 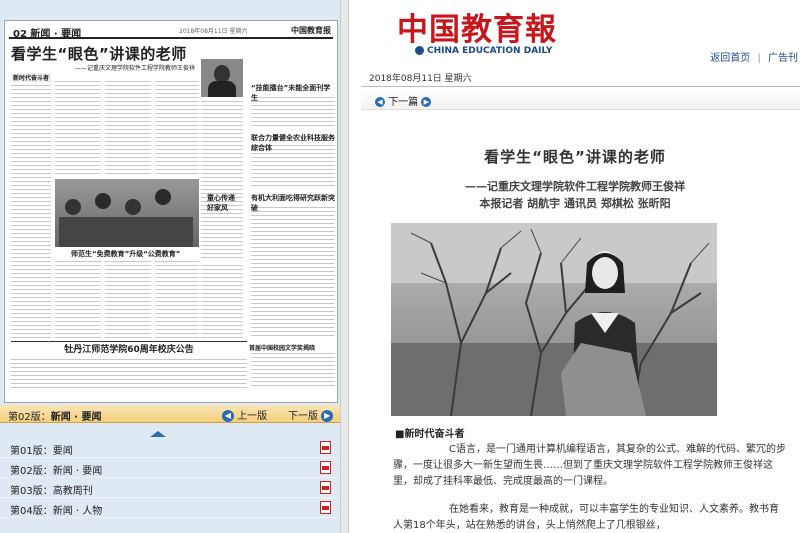 What do you see at coordinates (282, 347) in the screenshot?
I see `thumb-announcement-2: 首届中国校园文学奖揭晓` at bounding box center [282, 347].